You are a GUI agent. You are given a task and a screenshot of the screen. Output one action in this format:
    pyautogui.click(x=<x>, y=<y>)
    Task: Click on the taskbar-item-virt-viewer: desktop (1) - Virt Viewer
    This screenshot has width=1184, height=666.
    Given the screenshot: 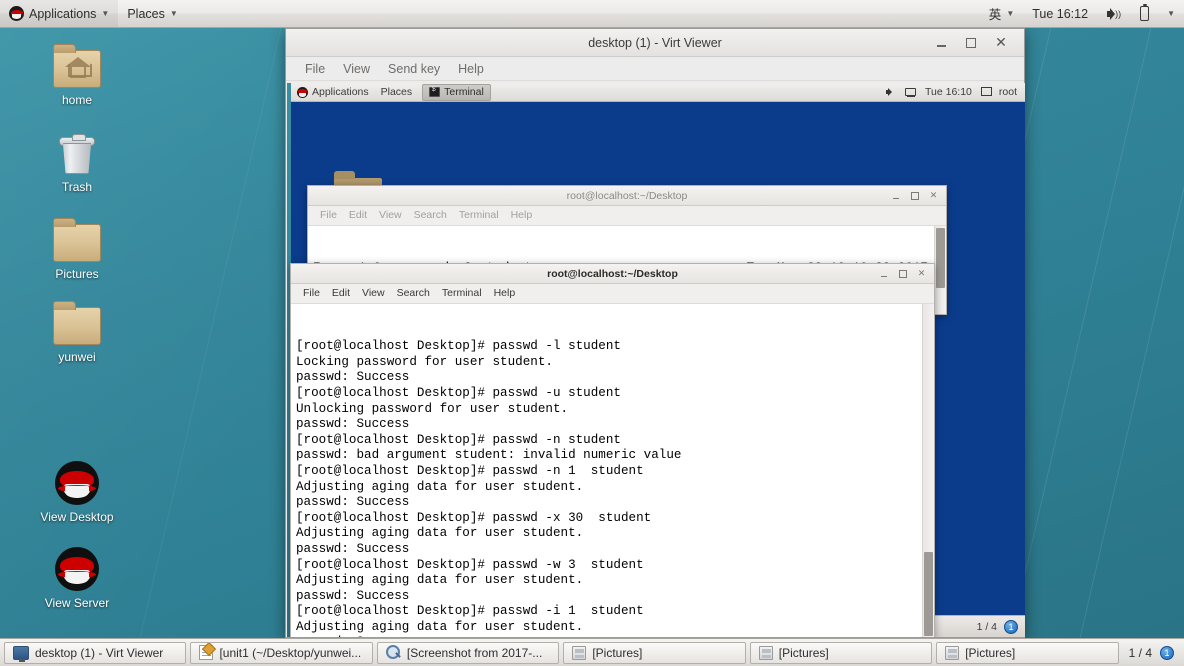 What is the action you would take?
    pyautogui.click(x=95, y=652)
    